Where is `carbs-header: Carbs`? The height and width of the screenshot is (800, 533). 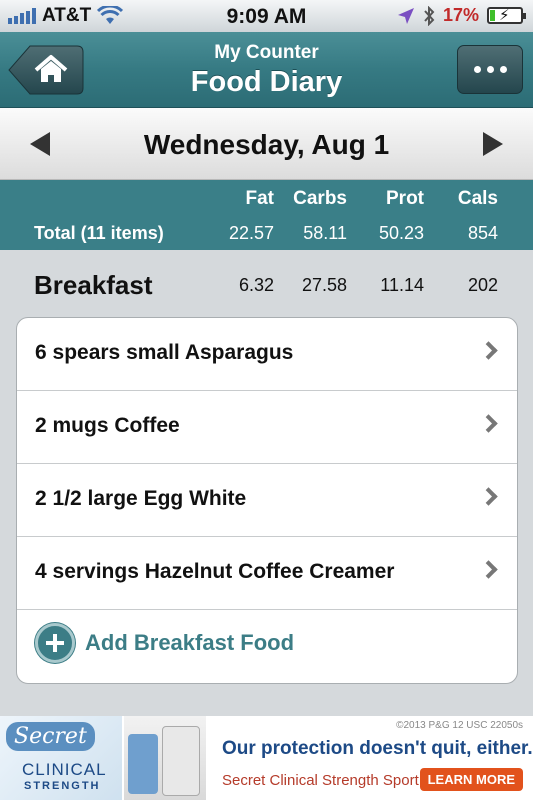
carbs-header: Carbs is located at coordinates (320, 198).